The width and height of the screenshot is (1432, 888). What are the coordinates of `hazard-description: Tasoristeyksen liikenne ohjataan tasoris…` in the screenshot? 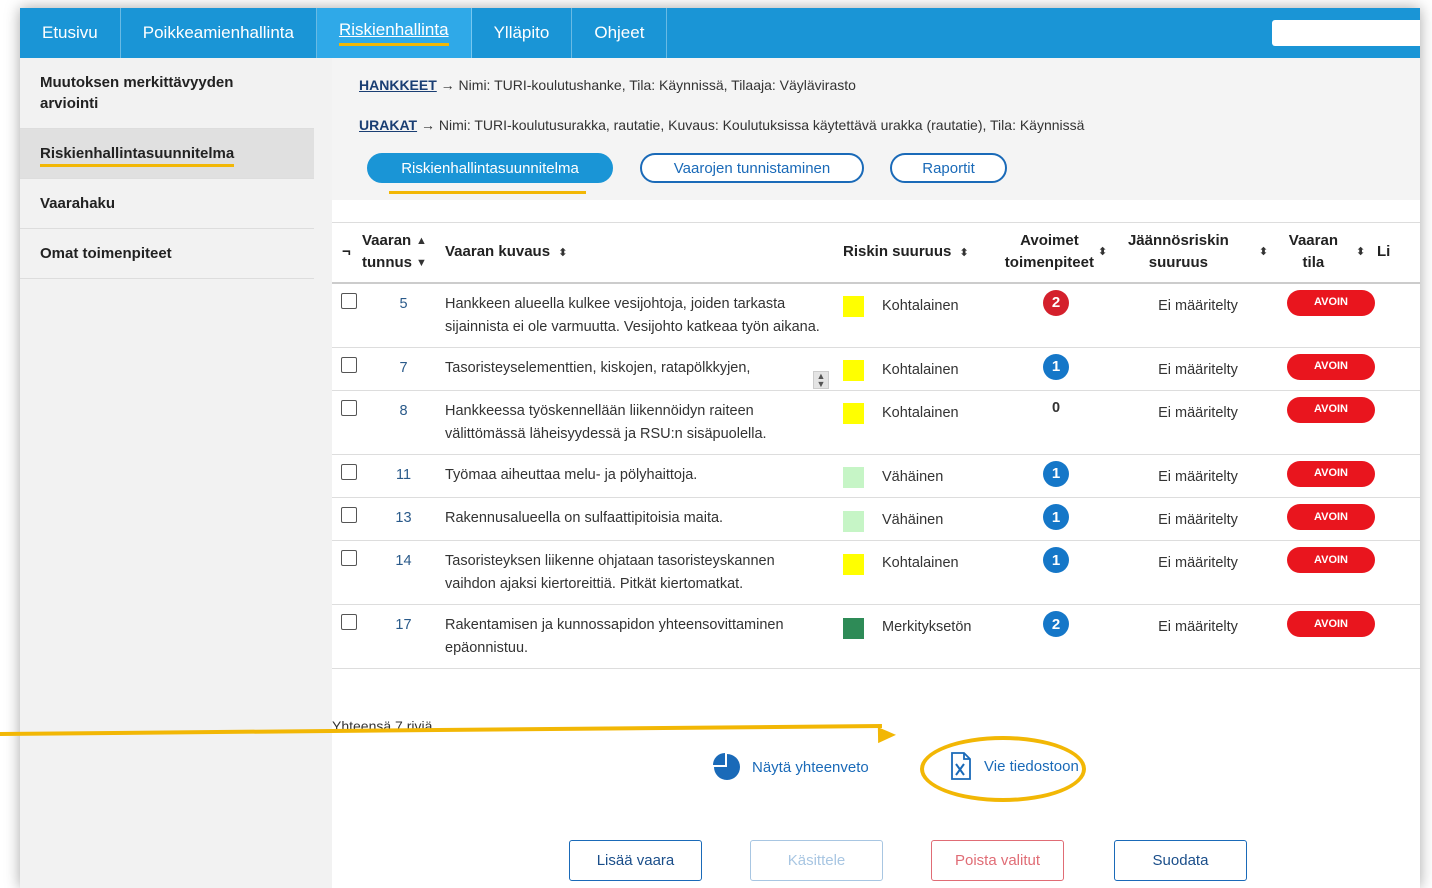 It's located at (644, 573).